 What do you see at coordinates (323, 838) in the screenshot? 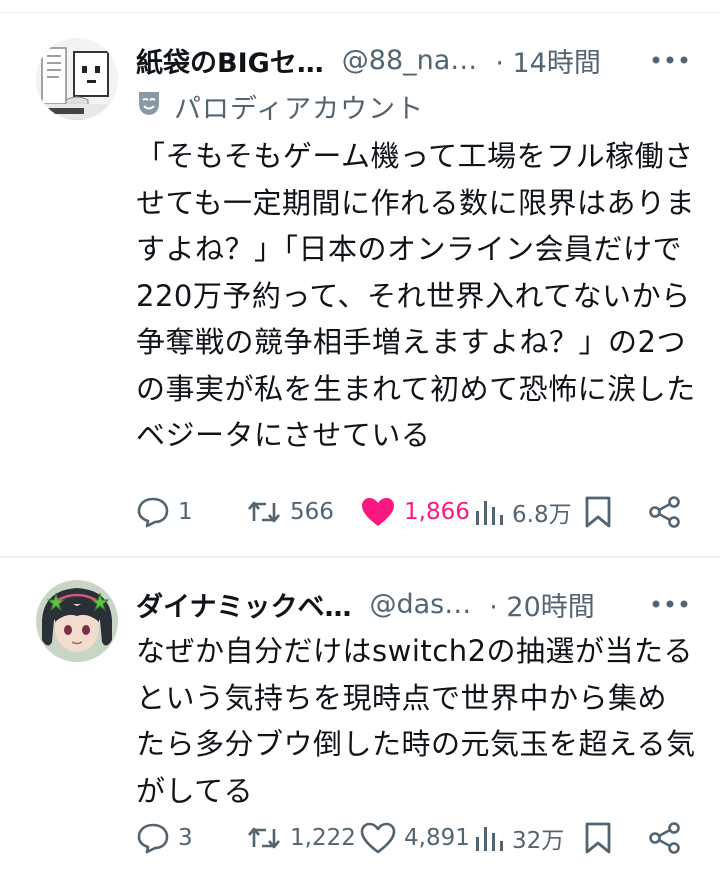
I see `retweet-count: 1,222` at bounding box center [323, 838].